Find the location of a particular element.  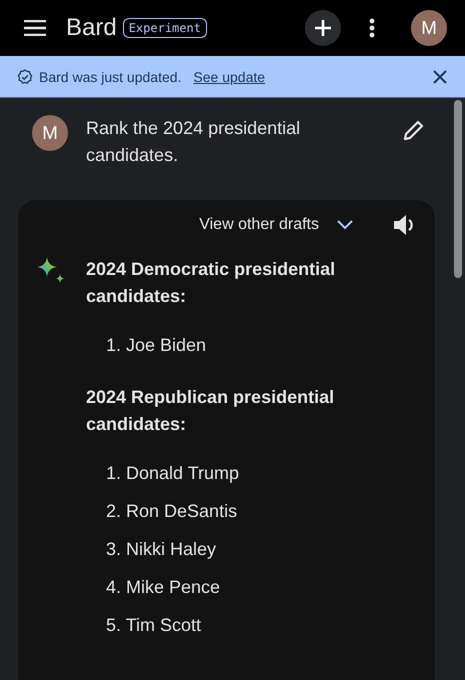

edit-icon is located at coordinates (414, 130).